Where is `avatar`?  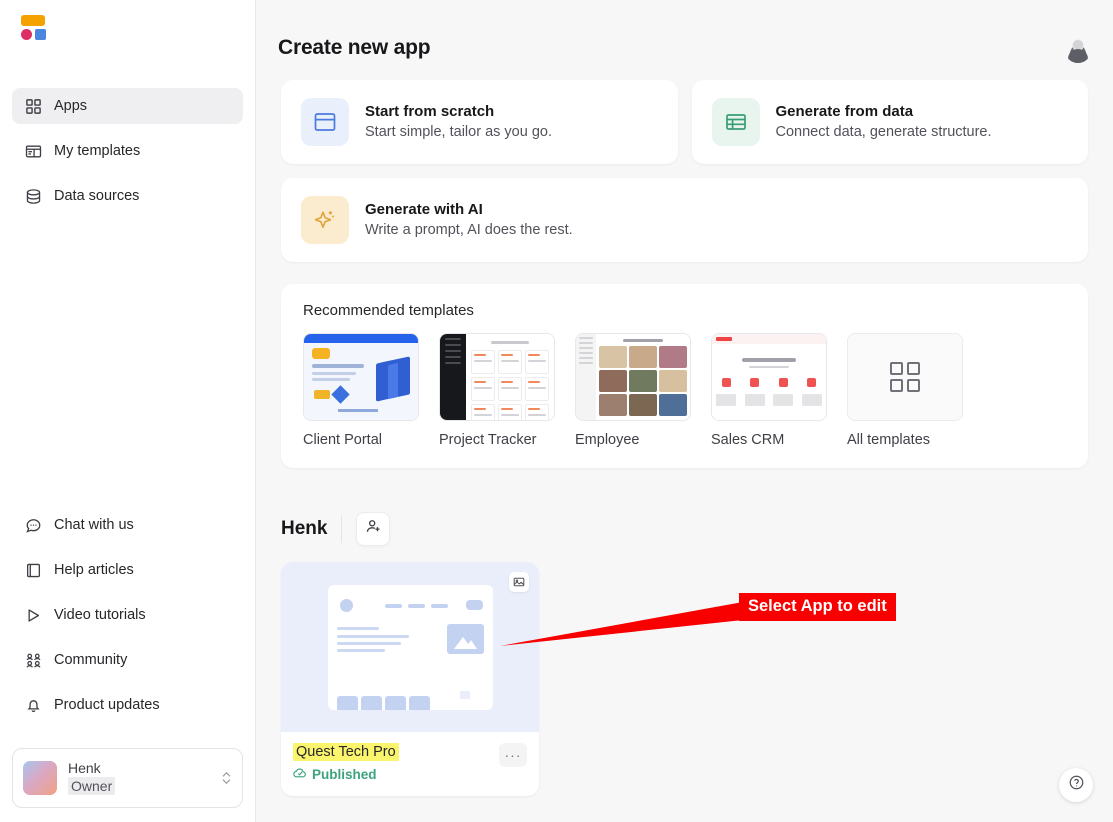
avatar is located at coordinates (40, 778).